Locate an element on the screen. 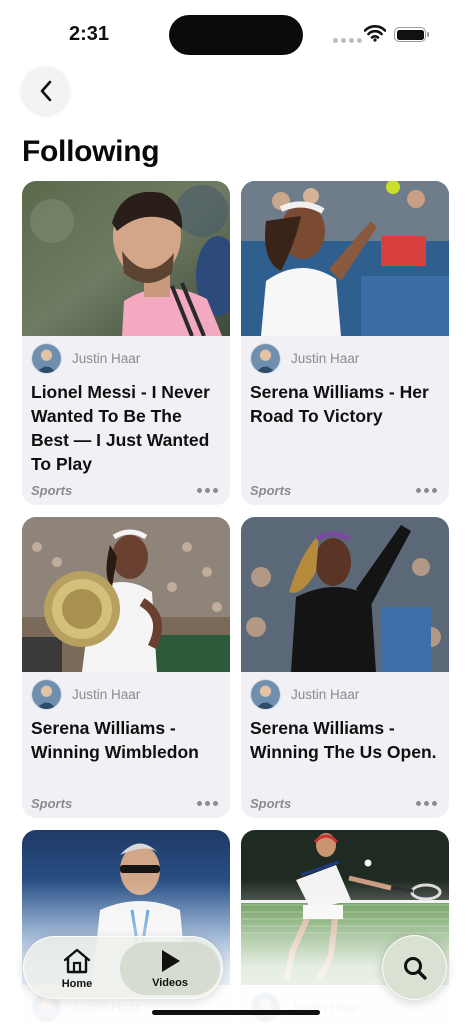  tab-home: Home is located at coordinates (77, 968).